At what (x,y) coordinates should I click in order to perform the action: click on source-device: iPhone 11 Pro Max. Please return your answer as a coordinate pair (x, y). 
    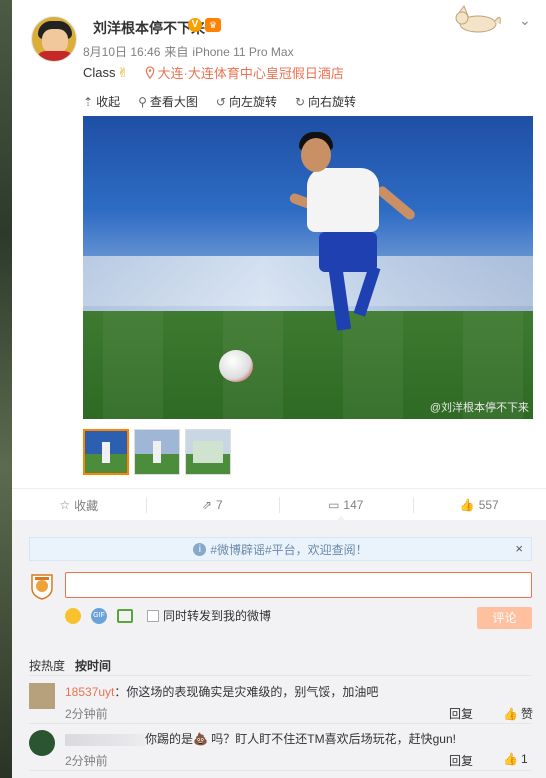
    Looking at the image, I should click on (243, 52).